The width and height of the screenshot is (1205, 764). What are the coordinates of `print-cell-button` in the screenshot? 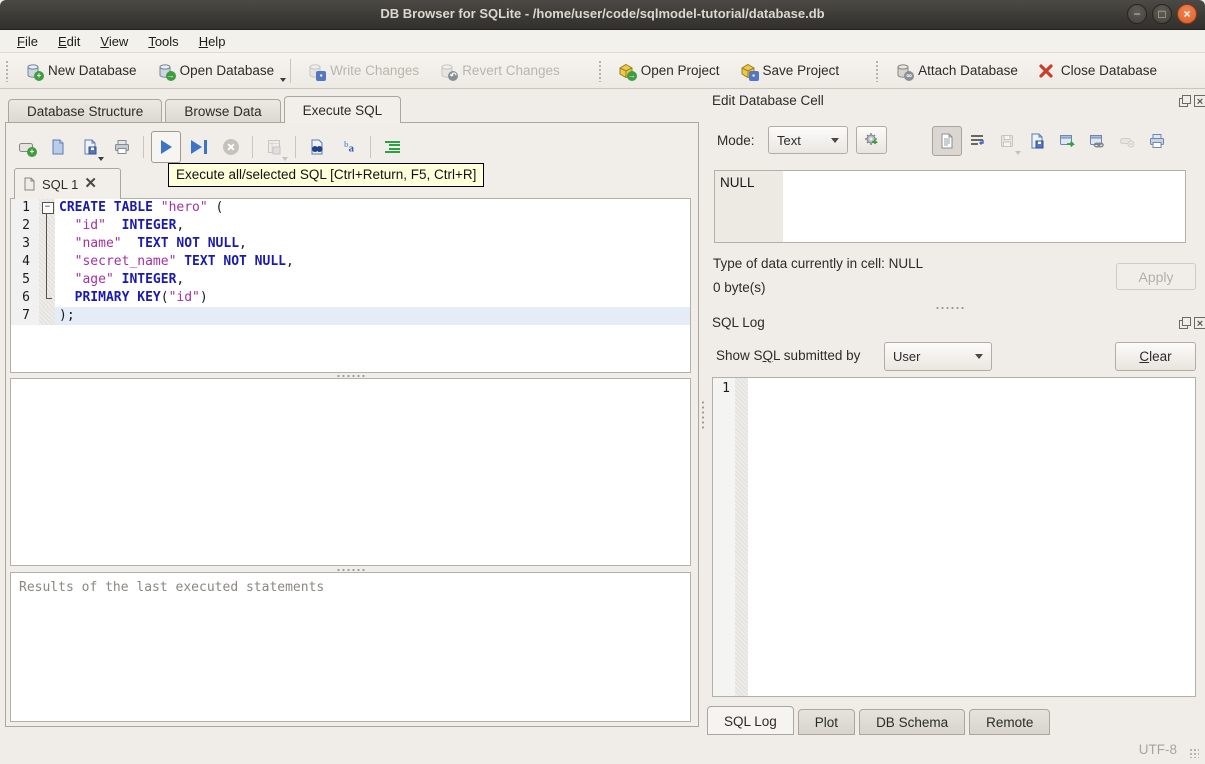 It's located at (1157, 141).